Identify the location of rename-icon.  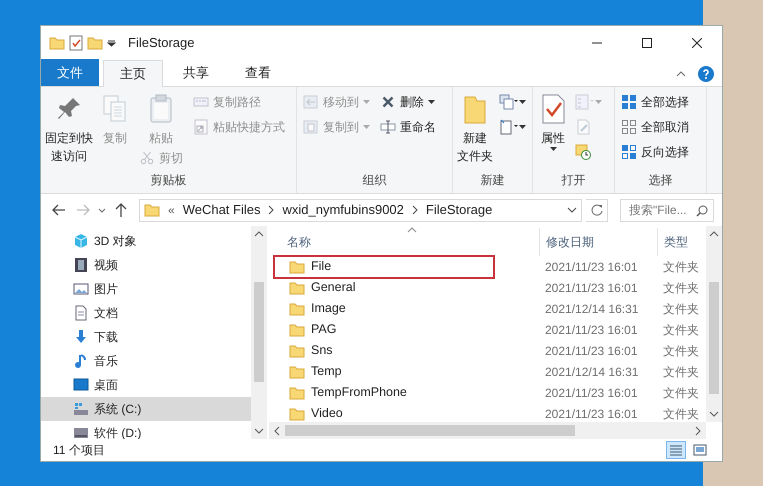
(388, 127).